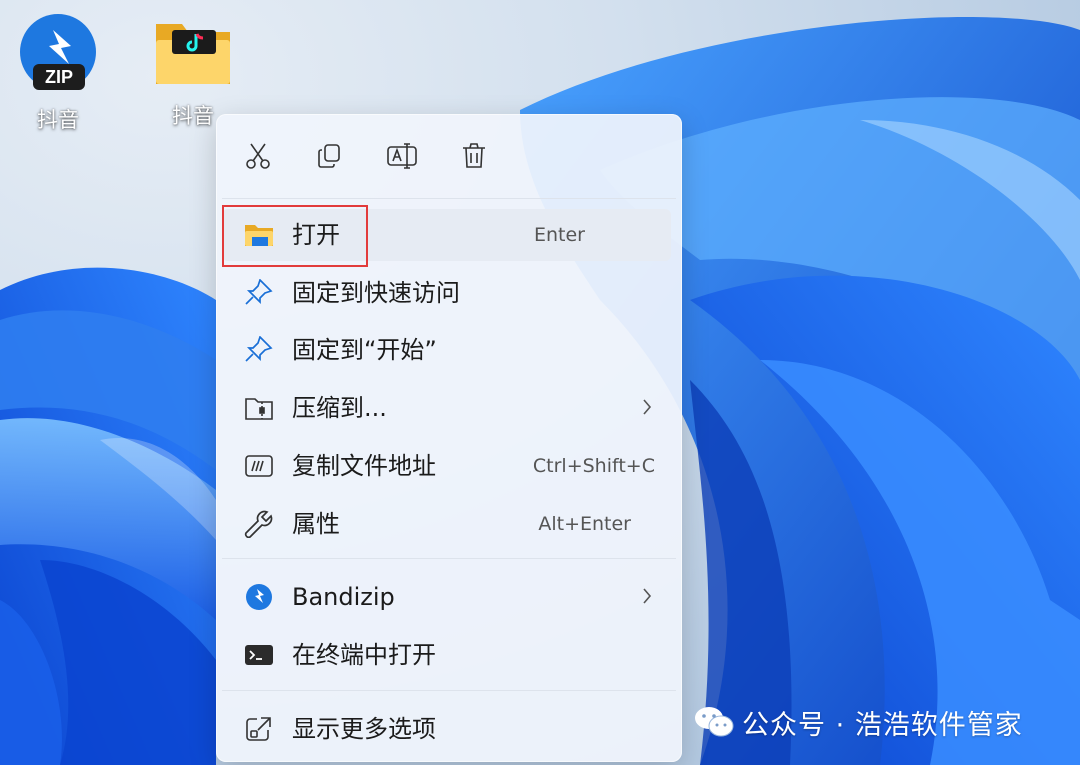  What do you see at coordinates (593, 466) in the screenshot?
I see `menu-item-shortcut: Ctrl+Shift+C` at bounding box center [593, 466].